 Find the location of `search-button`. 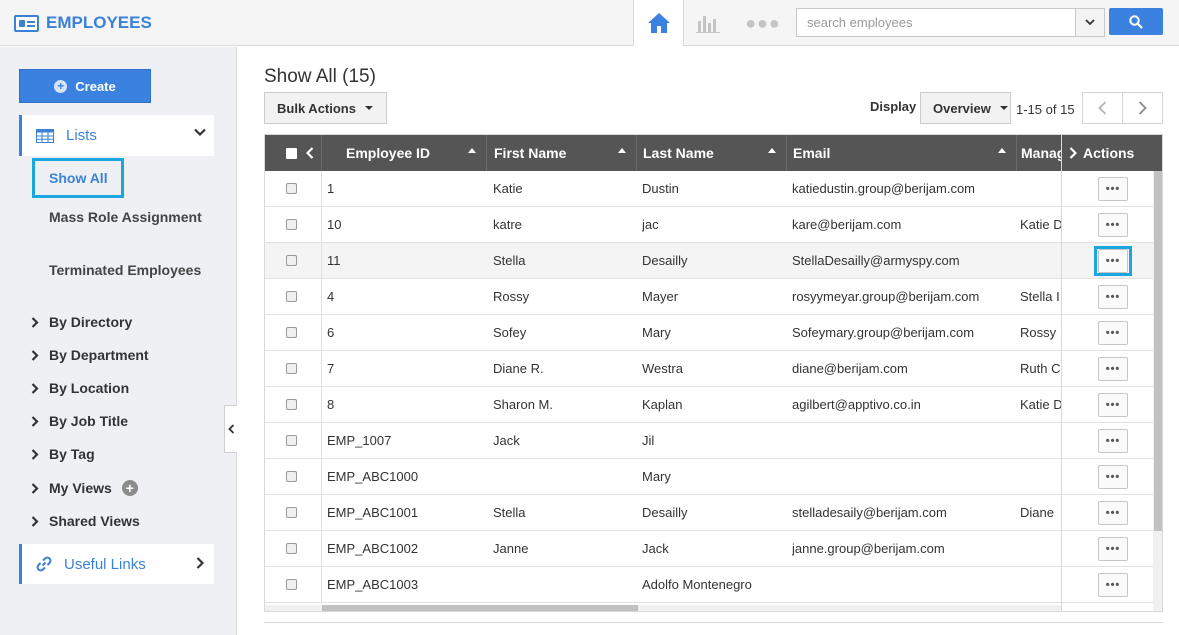

search-button is located at coordinates (1136, 21).